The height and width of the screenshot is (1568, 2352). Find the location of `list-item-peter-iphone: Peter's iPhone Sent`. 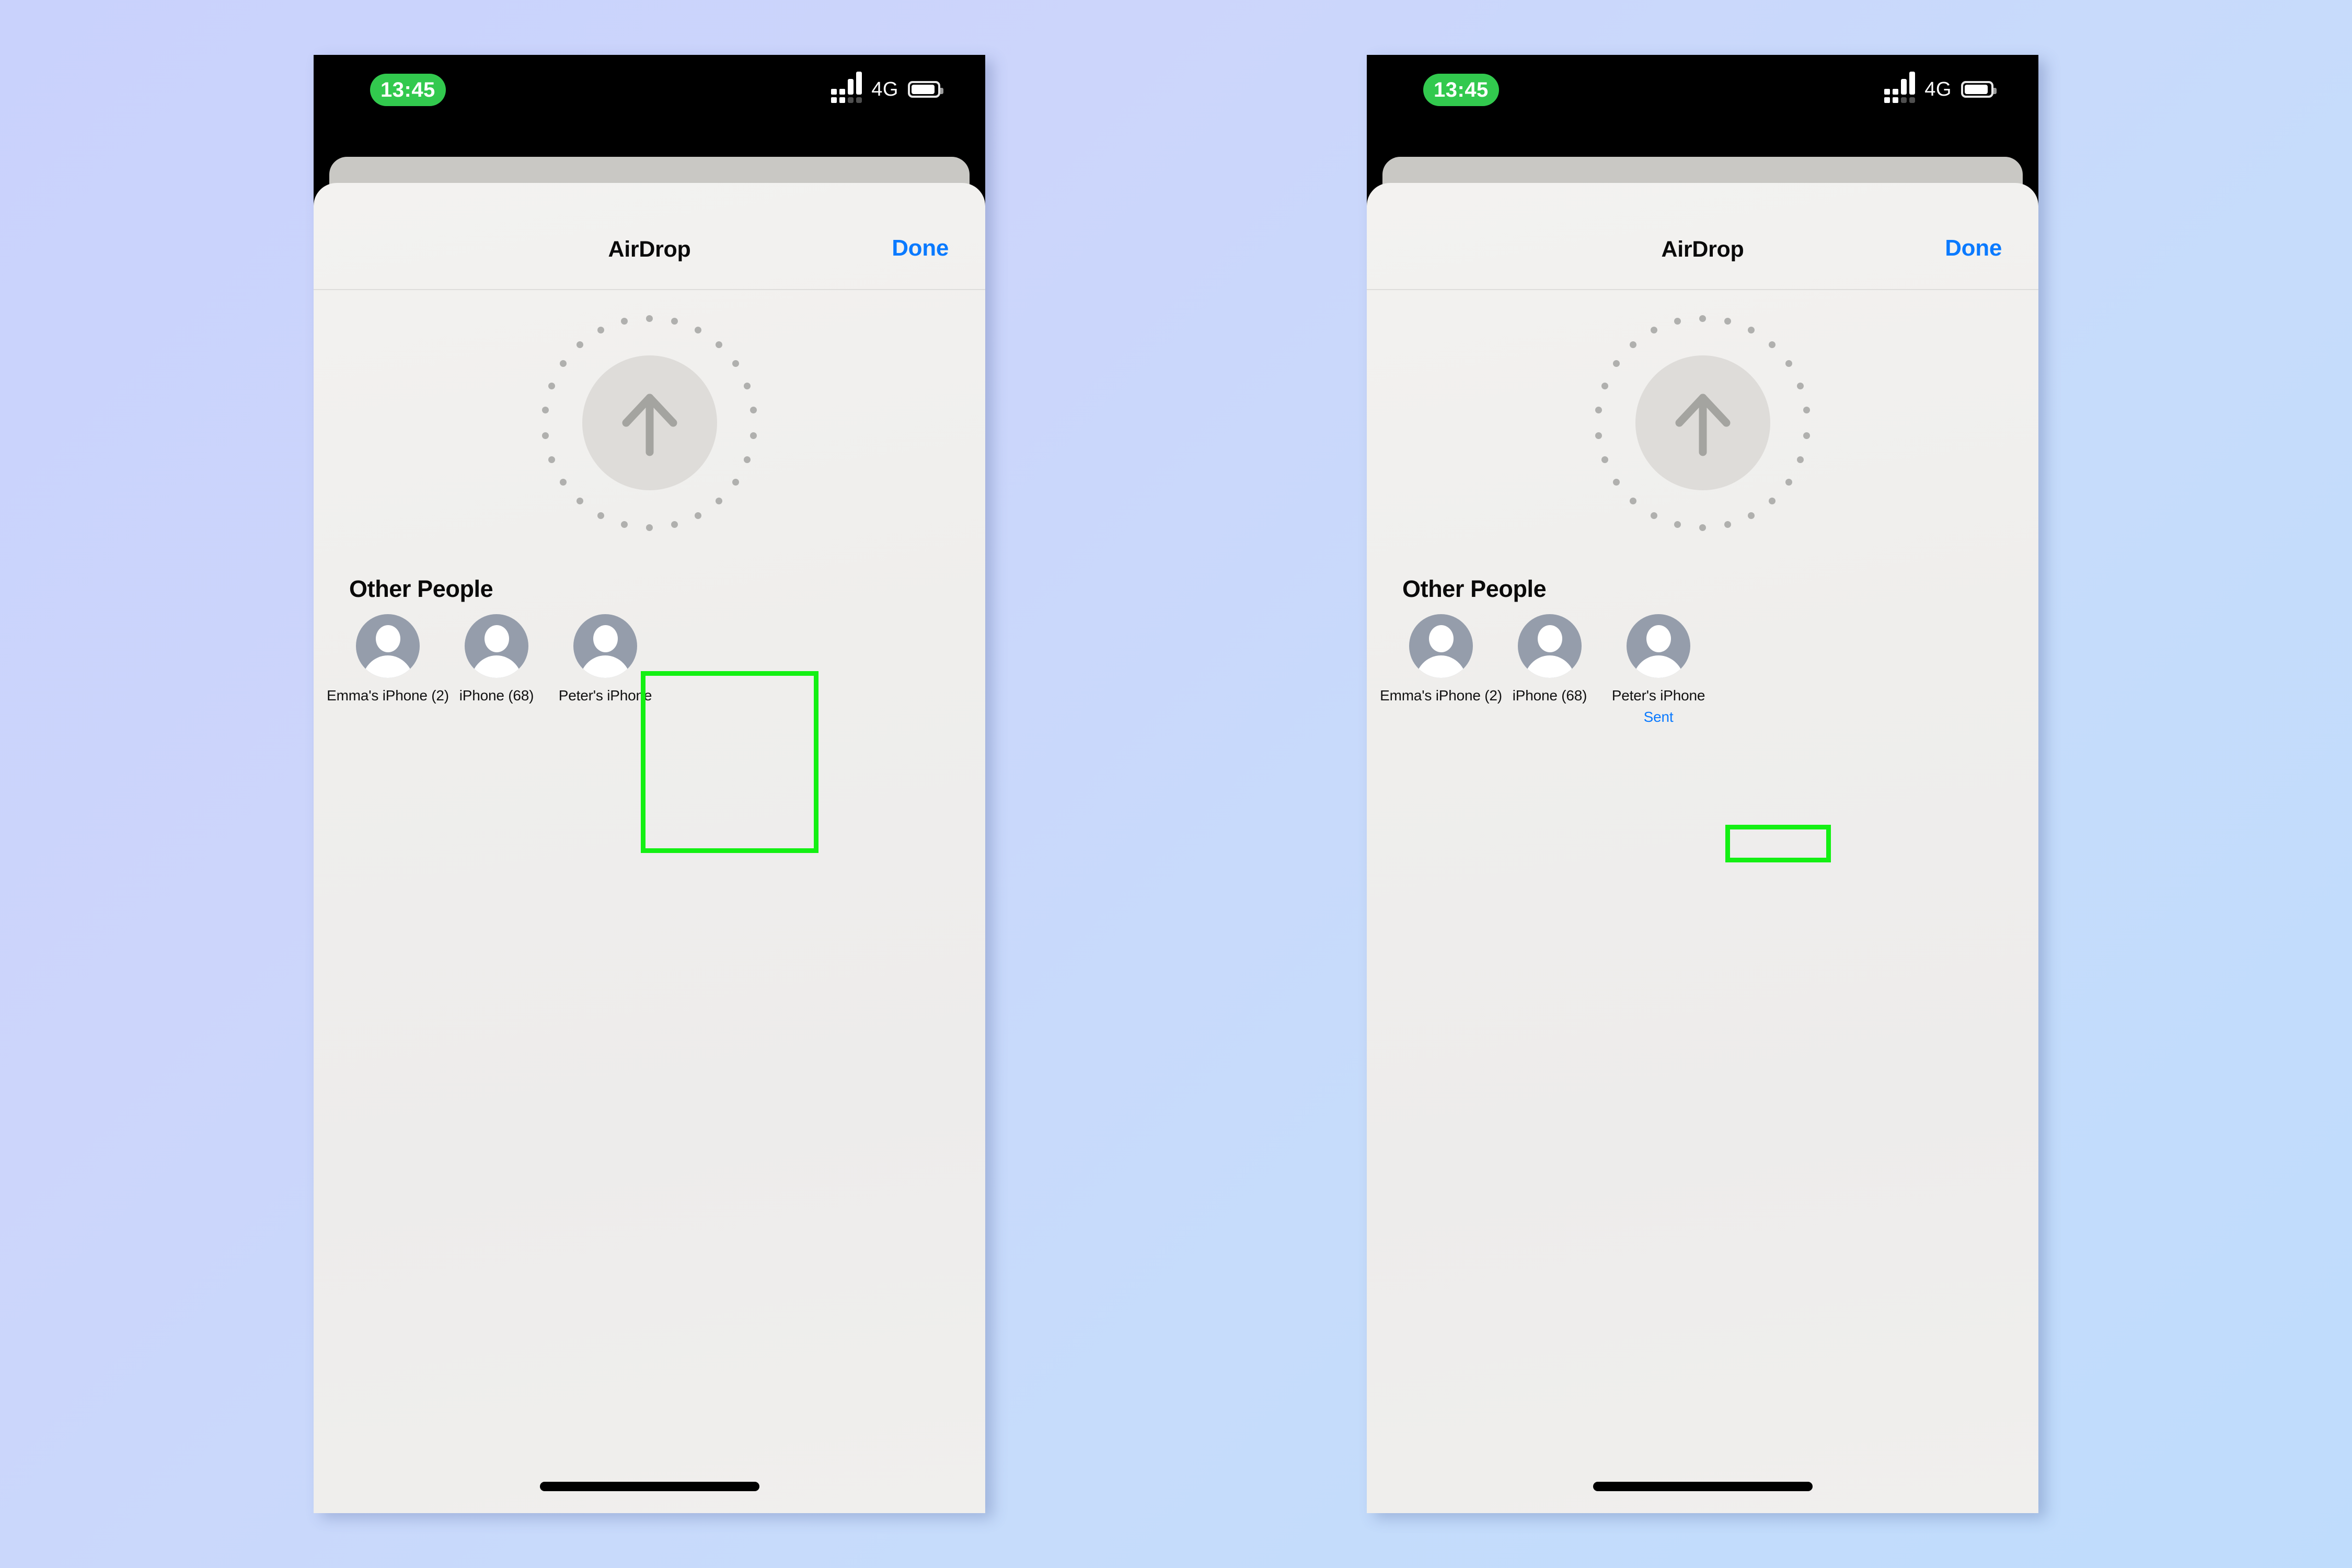

list-item-peter-iphone: Peter's iPhone Sent is located at coordinates (1658, 669).